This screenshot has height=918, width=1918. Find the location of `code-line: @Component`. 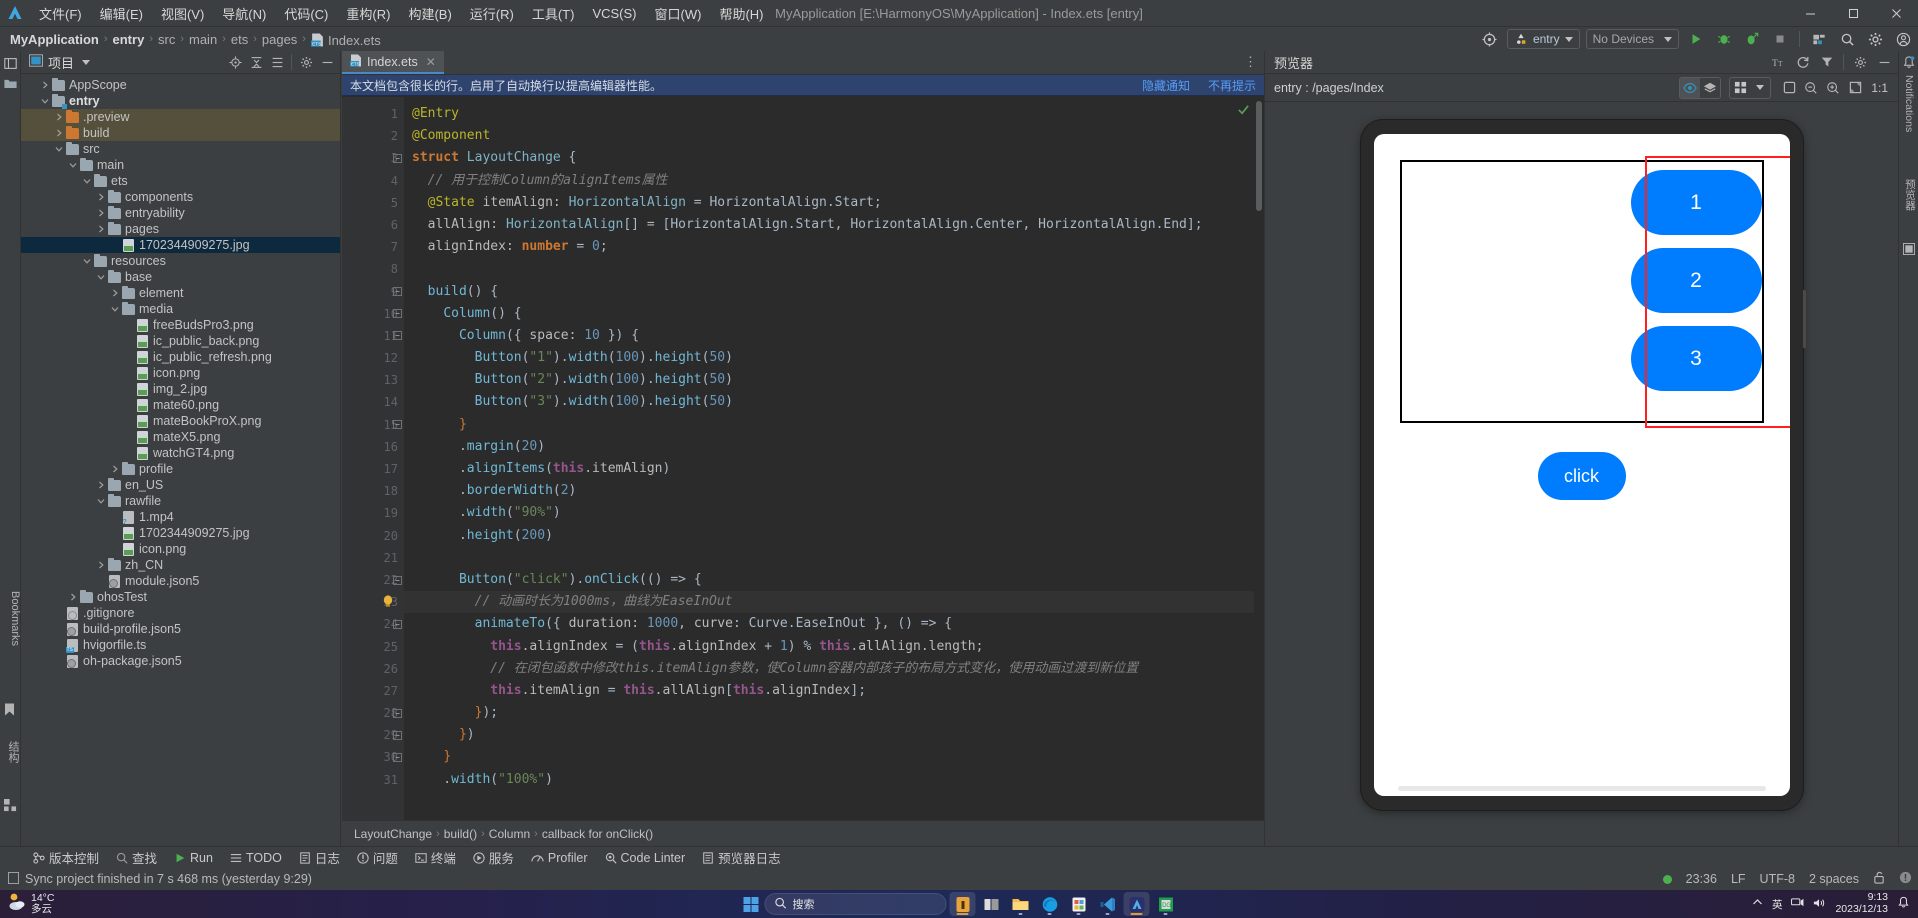

code-line: @Component is located at coordinates (834, 136).